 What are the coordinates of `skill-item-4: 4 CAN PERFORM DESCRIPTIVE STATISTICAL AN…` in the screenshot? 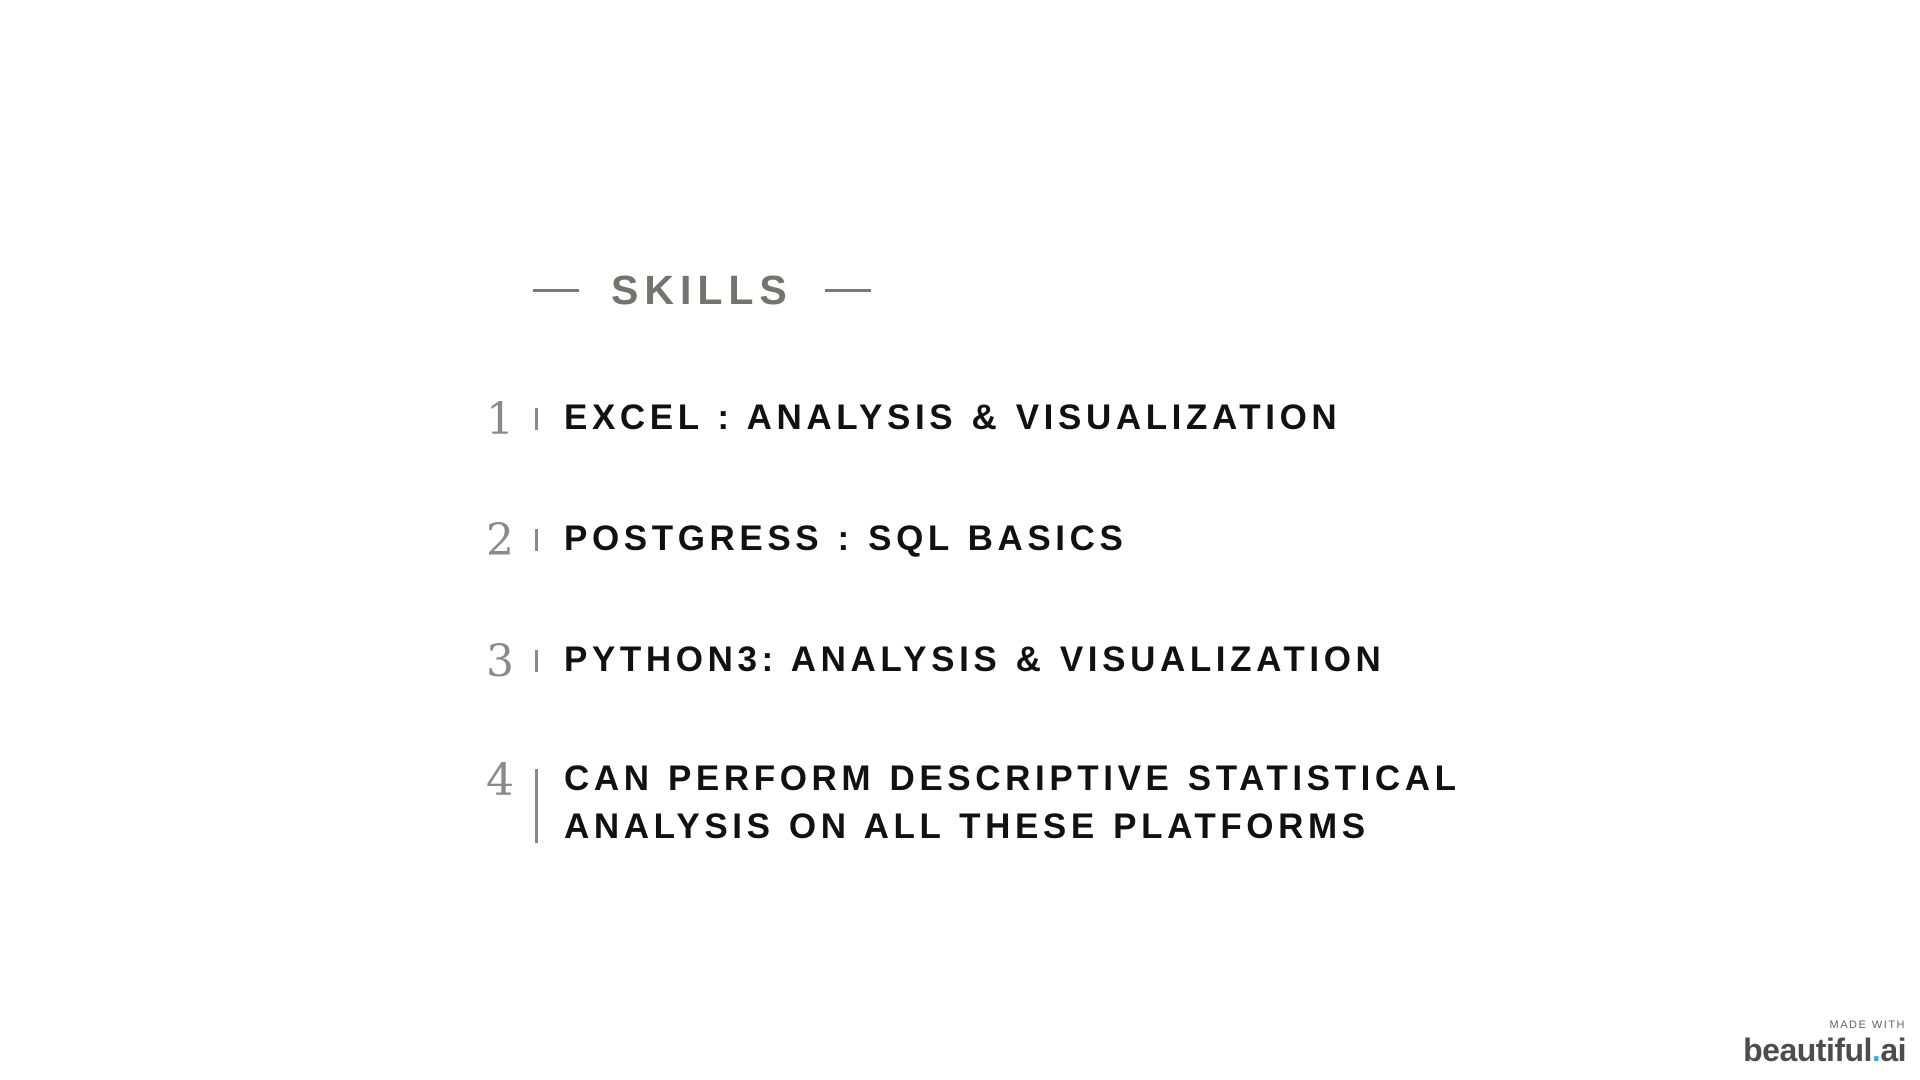 It's located at (970, 803).